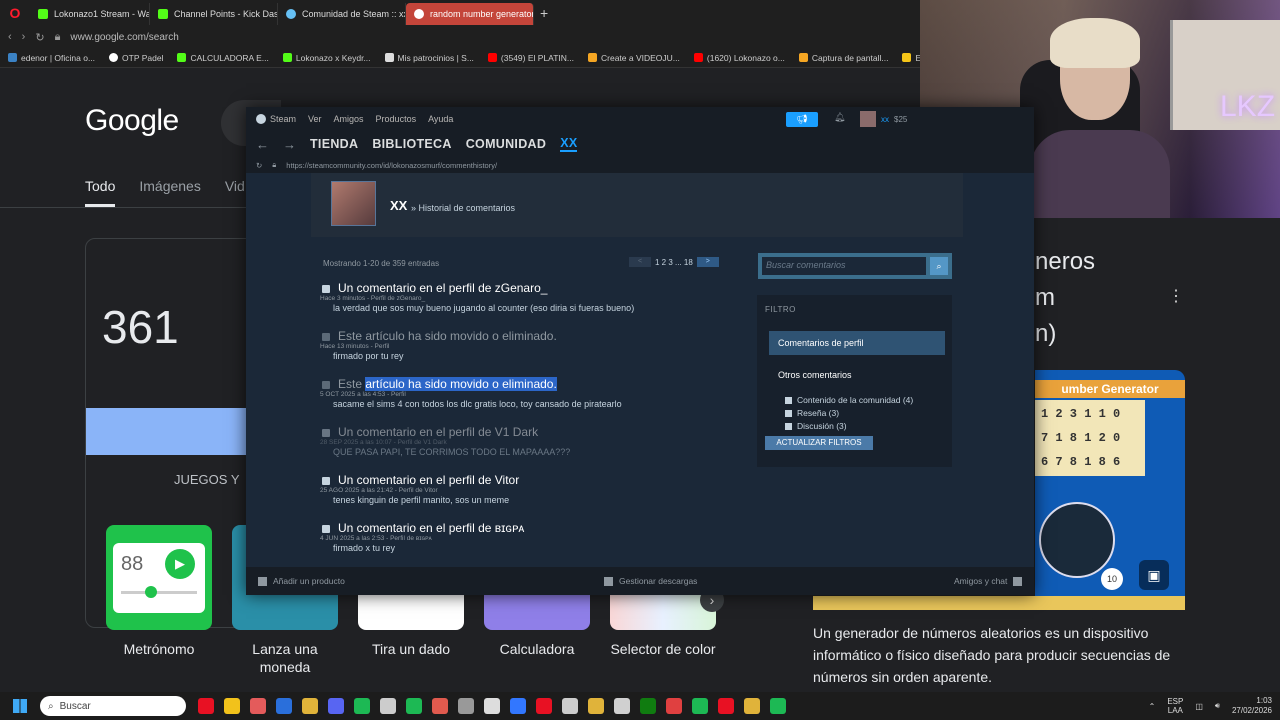  What do you see at coordinates (442, 288) in the screenshot?
I see `comment-title: Un comentario en el perfil de zGenaro_` at bounding box center [442, 288].